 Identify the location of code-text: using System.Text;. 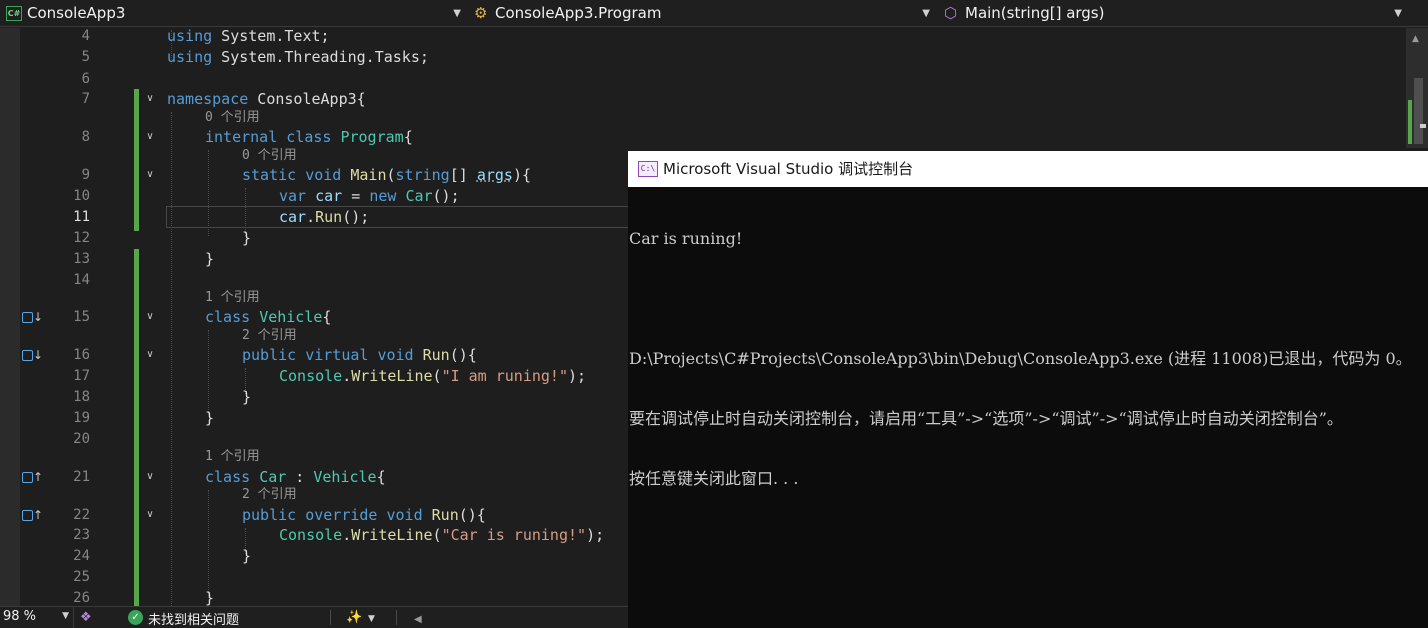
(248, 36).